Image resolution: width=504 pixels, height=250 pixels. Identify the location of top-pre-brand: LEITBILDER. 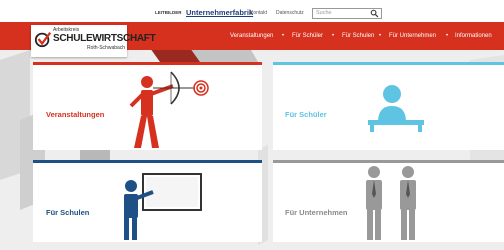
(168, 12).